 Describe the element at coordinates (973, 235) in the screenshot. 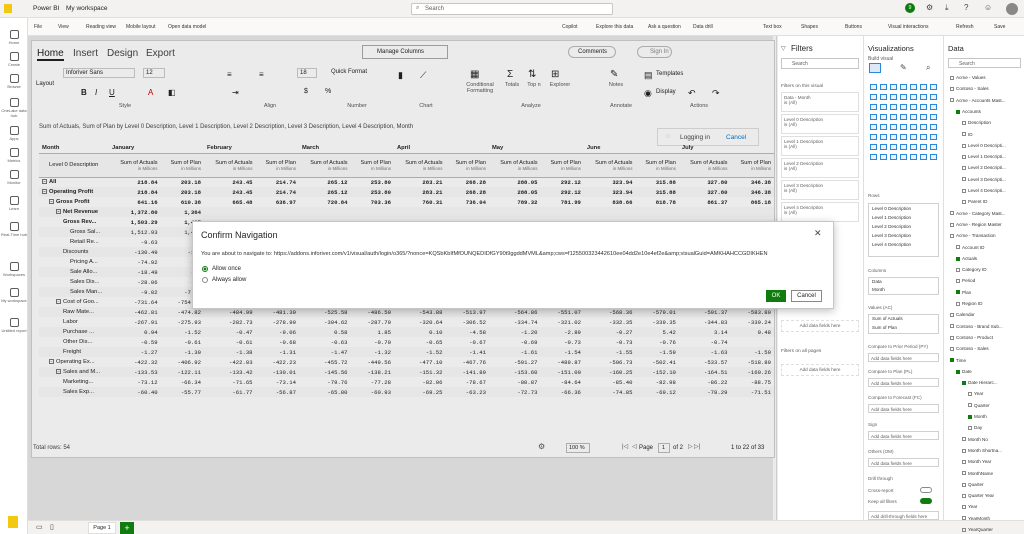

I see `data-field-item: Acme - Transaction` at that location.